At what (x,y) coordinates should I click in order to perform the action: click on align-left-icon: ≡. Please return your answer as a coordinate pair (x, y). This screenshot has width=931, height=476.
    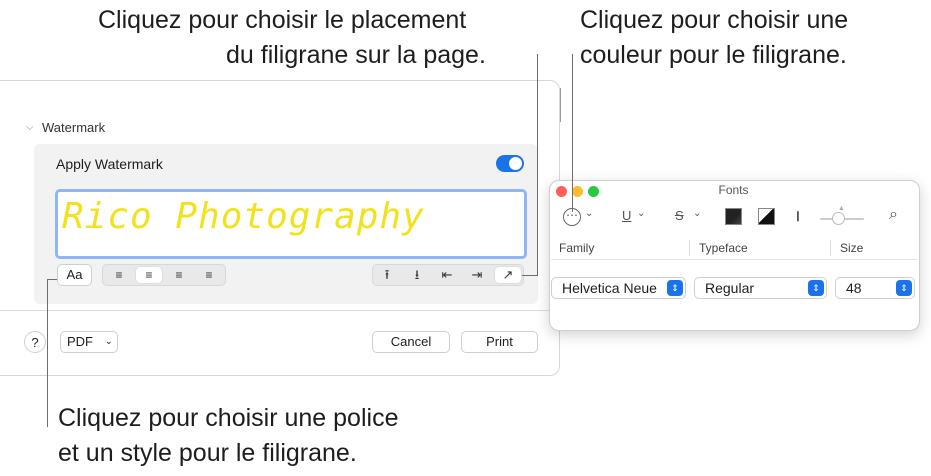
    Looking at the image, I should click on (119, 275).